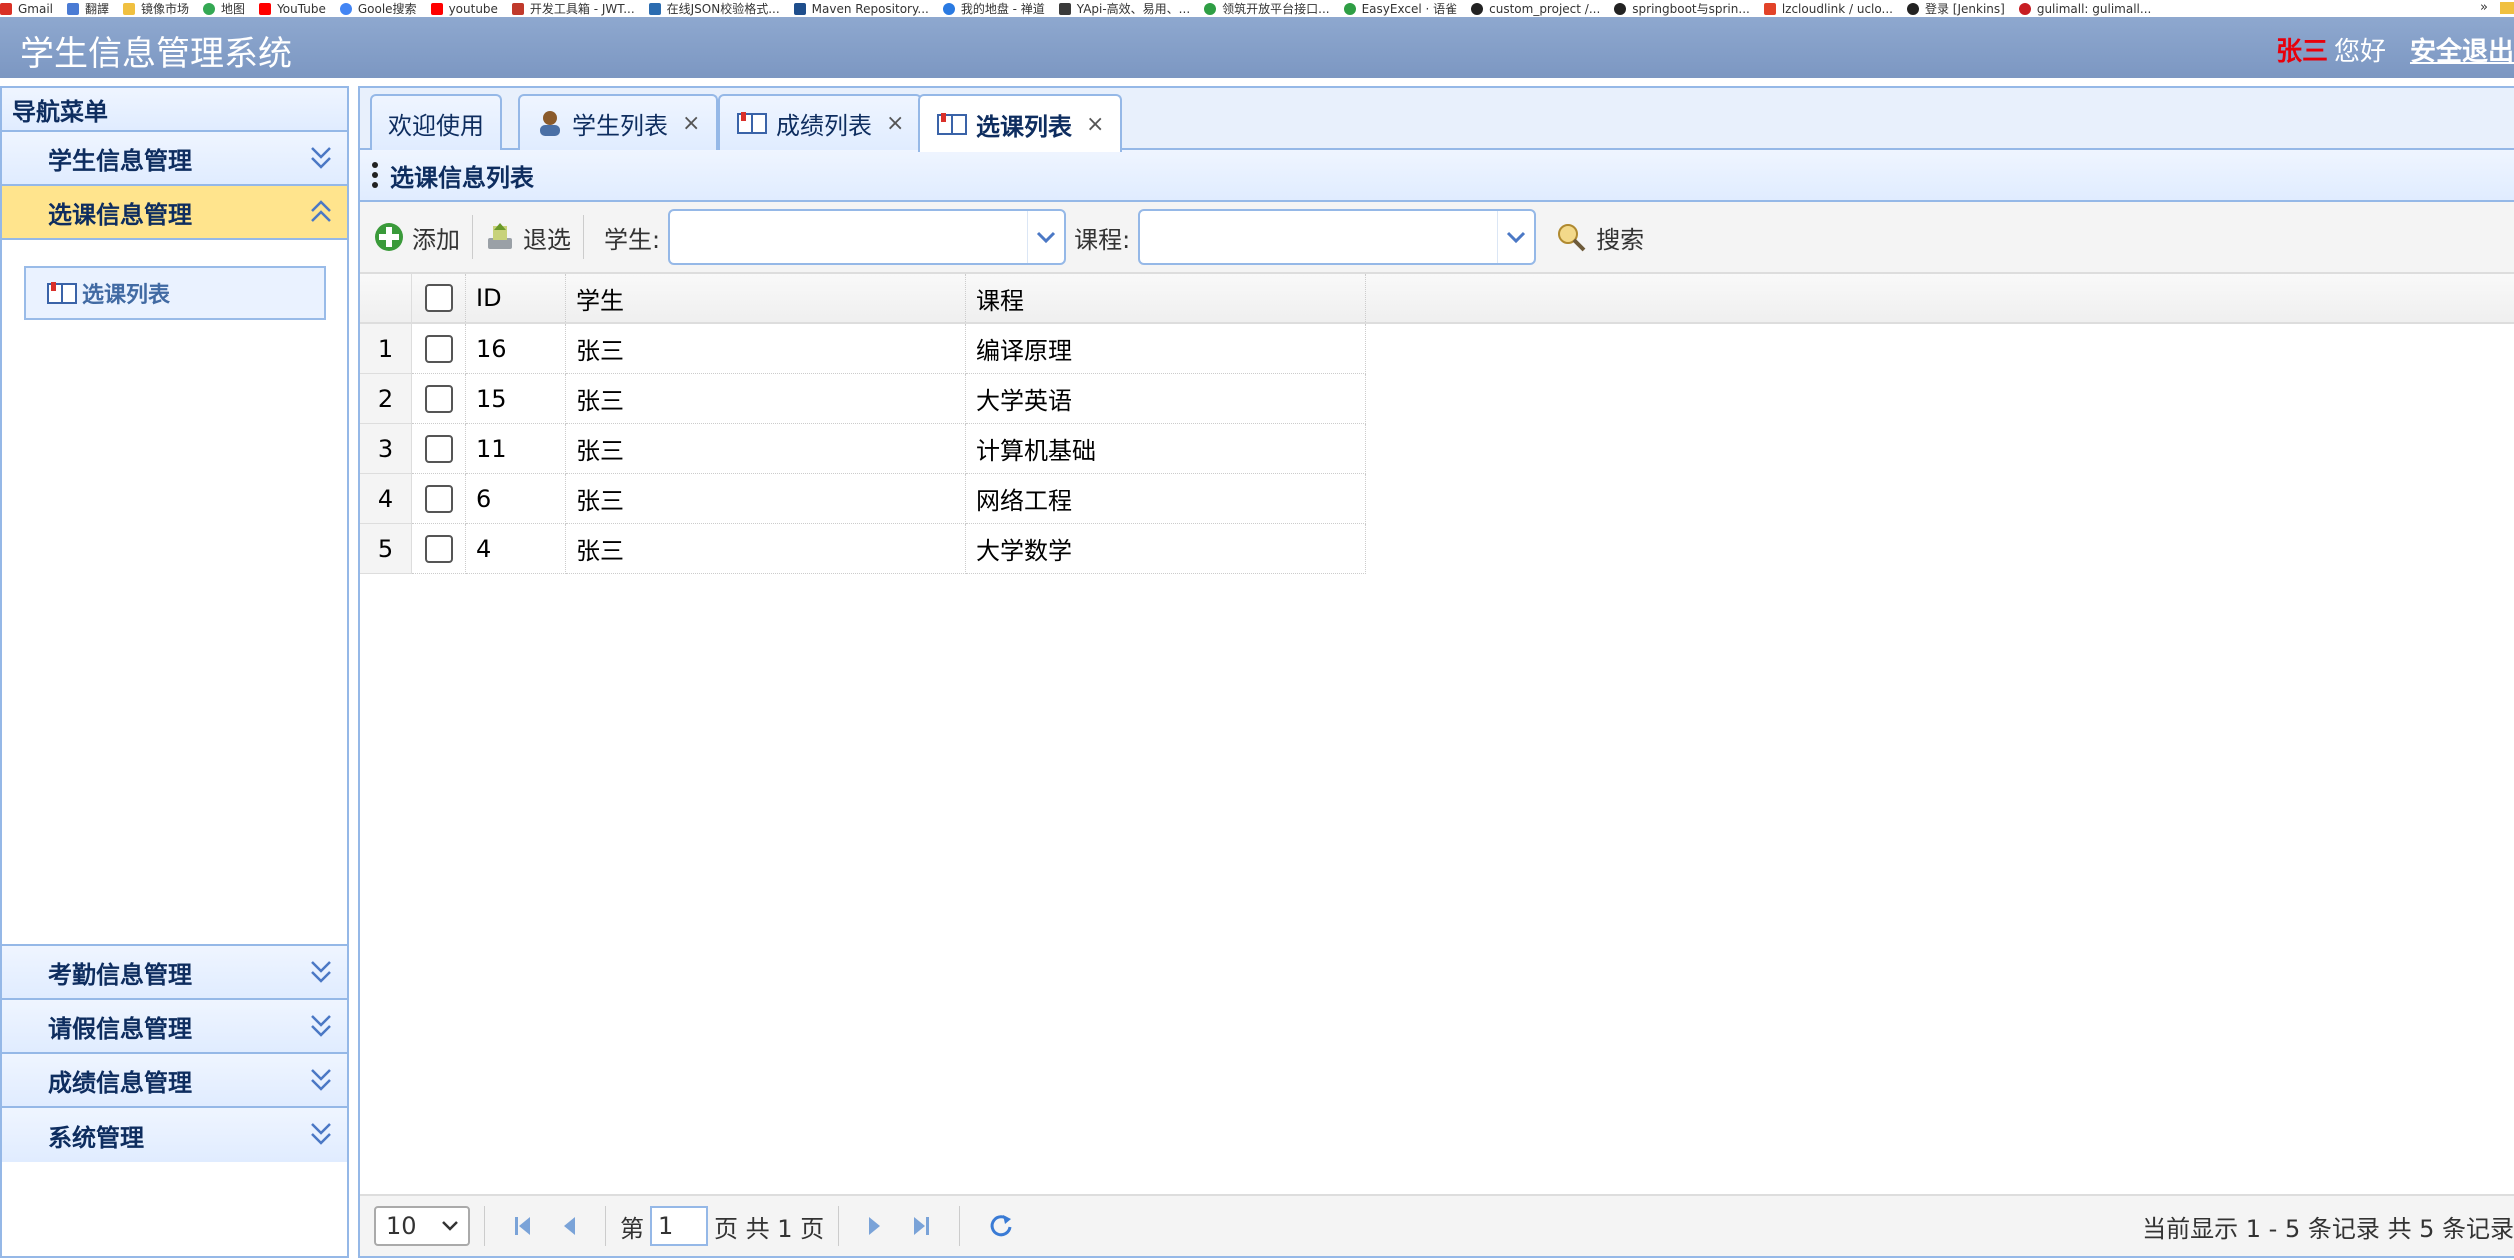 This screenshot has height=1260, width=2514. I want to click on bookmark-youtube: YouTube, so click(292, 9).